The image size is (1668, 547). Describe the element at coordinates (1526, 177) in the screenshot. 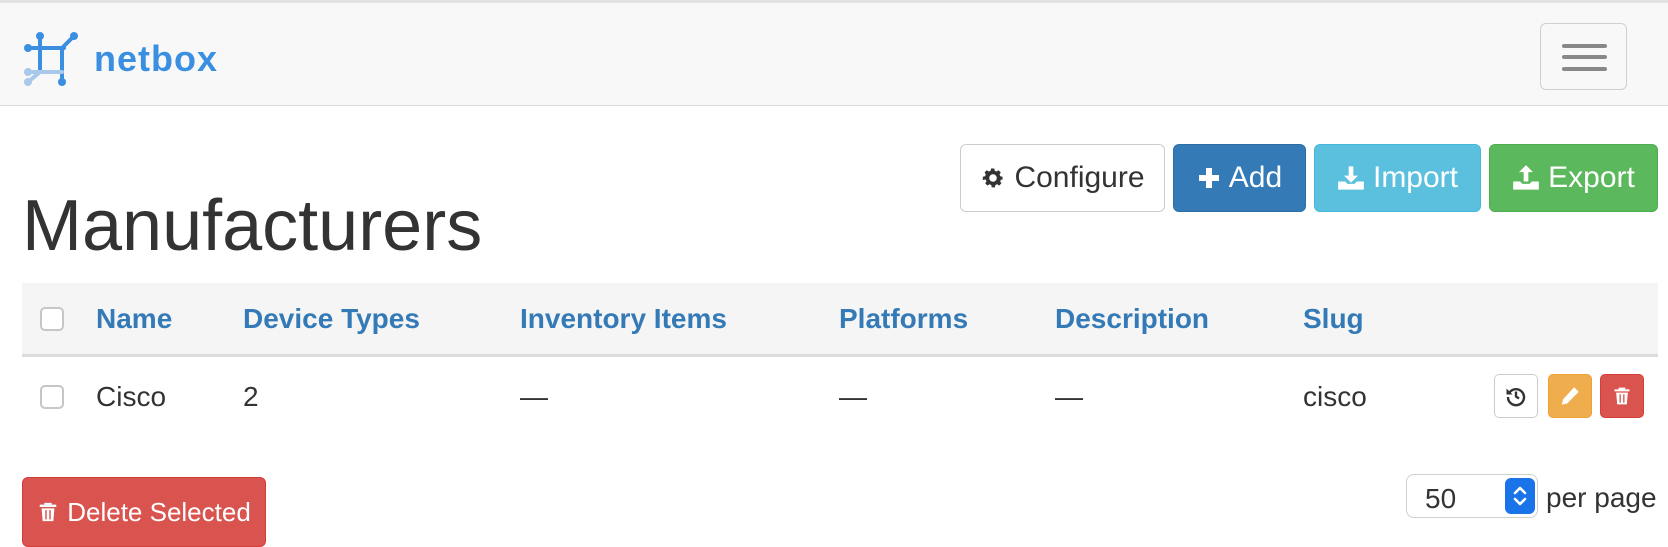

I see `upload-icon` at that location.